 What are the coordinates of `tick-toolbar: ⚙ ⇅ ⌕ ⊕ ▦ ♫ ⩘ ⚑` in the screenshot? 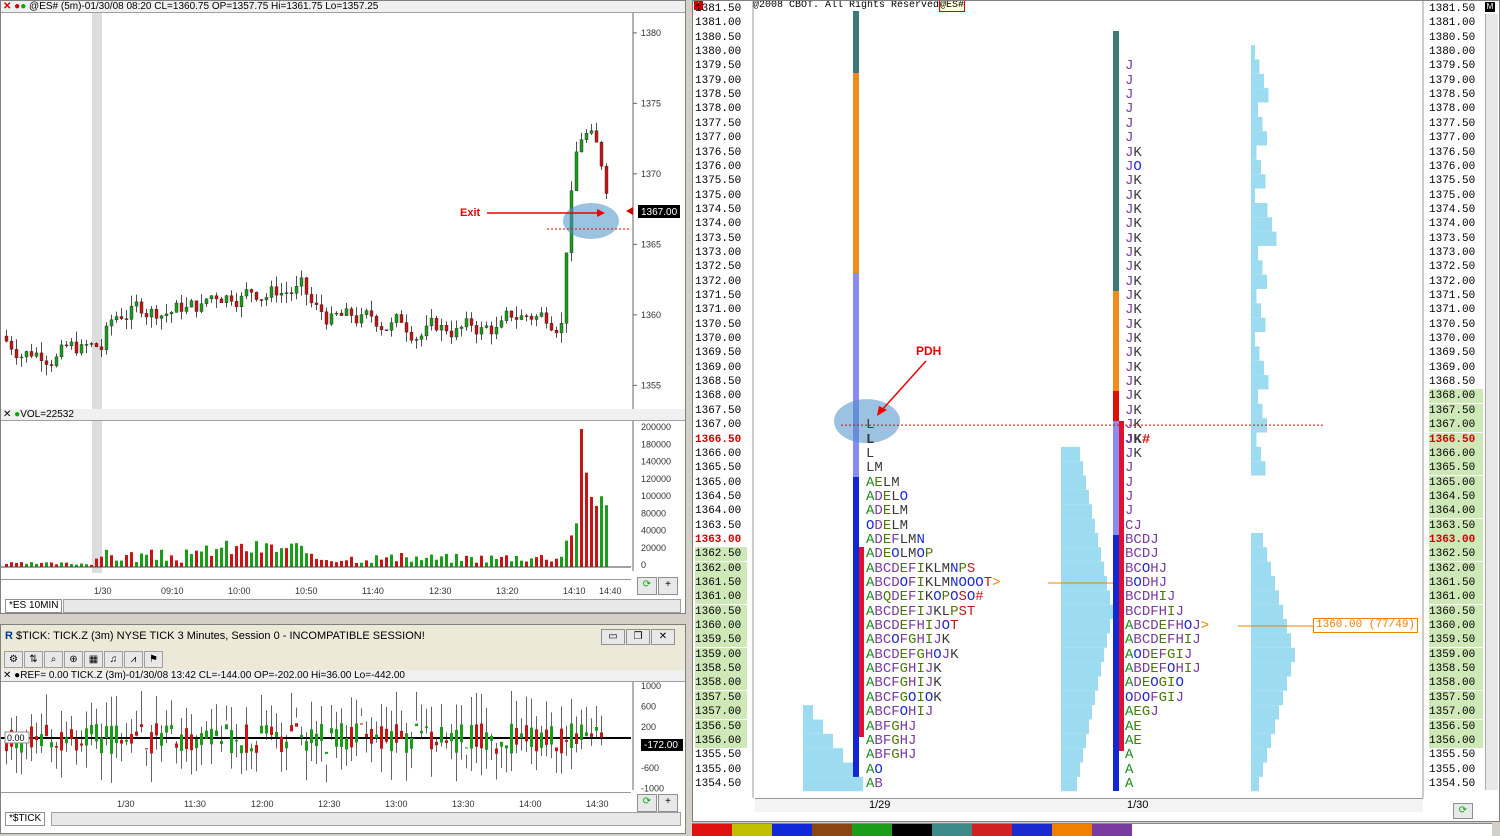 It's located at (84, 658).